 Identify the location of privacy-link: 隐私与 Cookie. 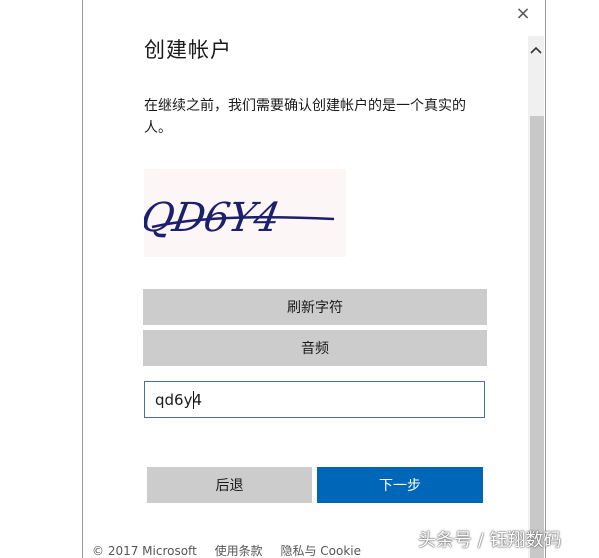
(320, 551).